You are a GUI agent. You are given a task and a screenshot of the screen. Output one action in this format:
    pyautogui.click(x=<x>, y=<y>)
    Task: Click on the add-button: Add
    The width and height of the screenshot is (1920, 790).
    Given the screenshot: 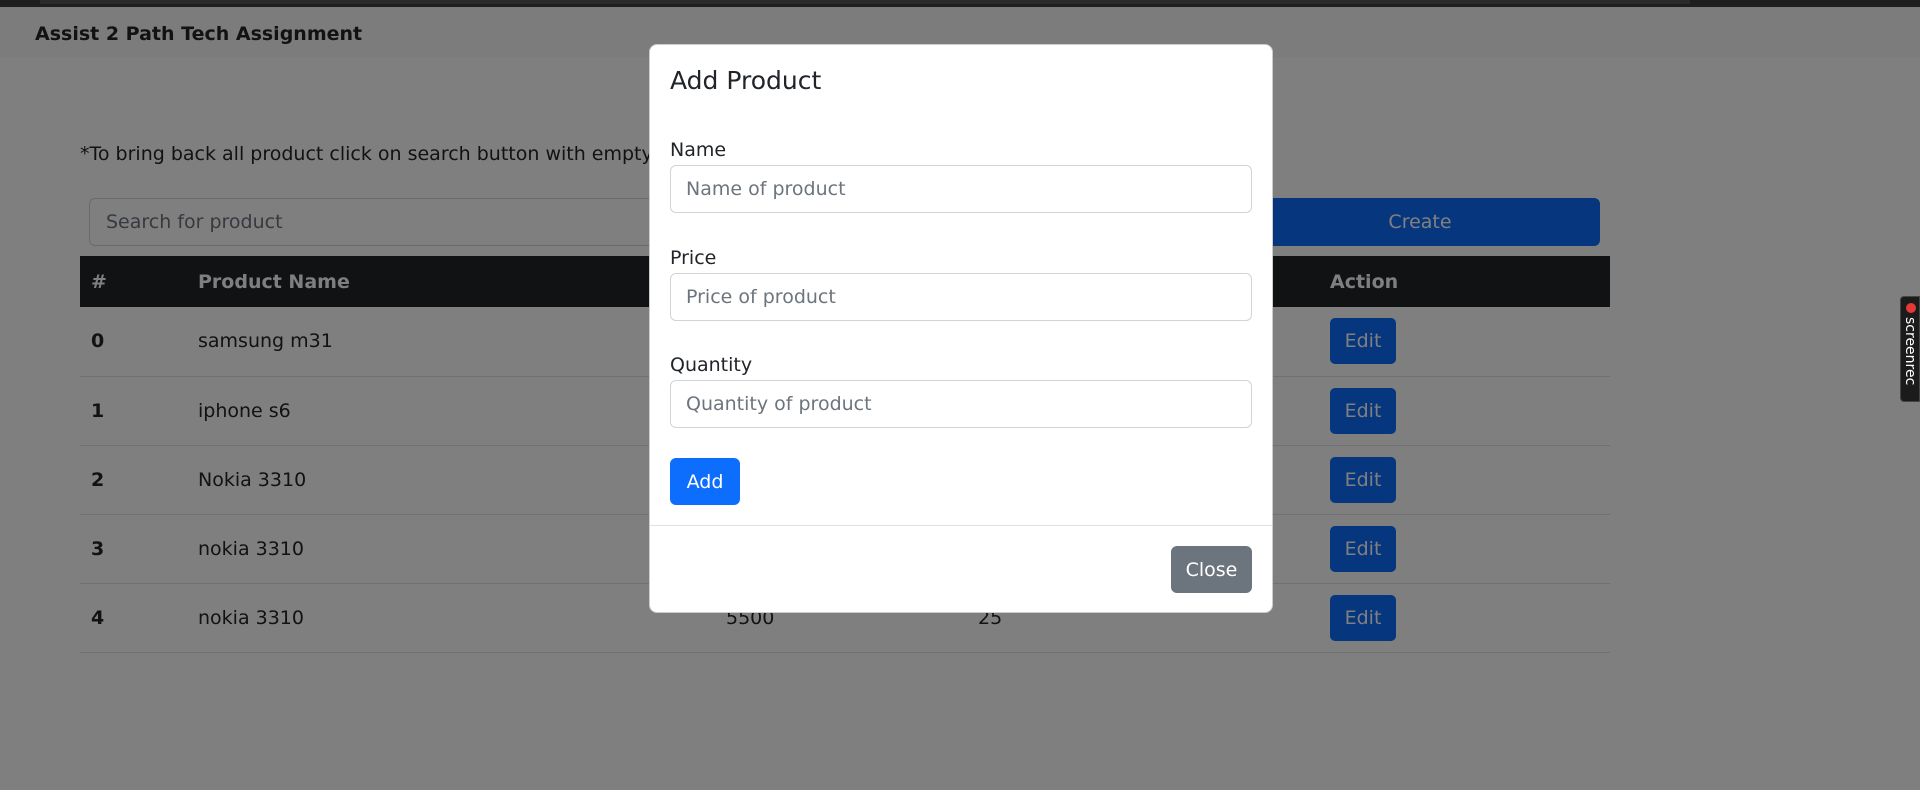 What is the action you would take?
    pyautogui.click(x=705, y=481)
    